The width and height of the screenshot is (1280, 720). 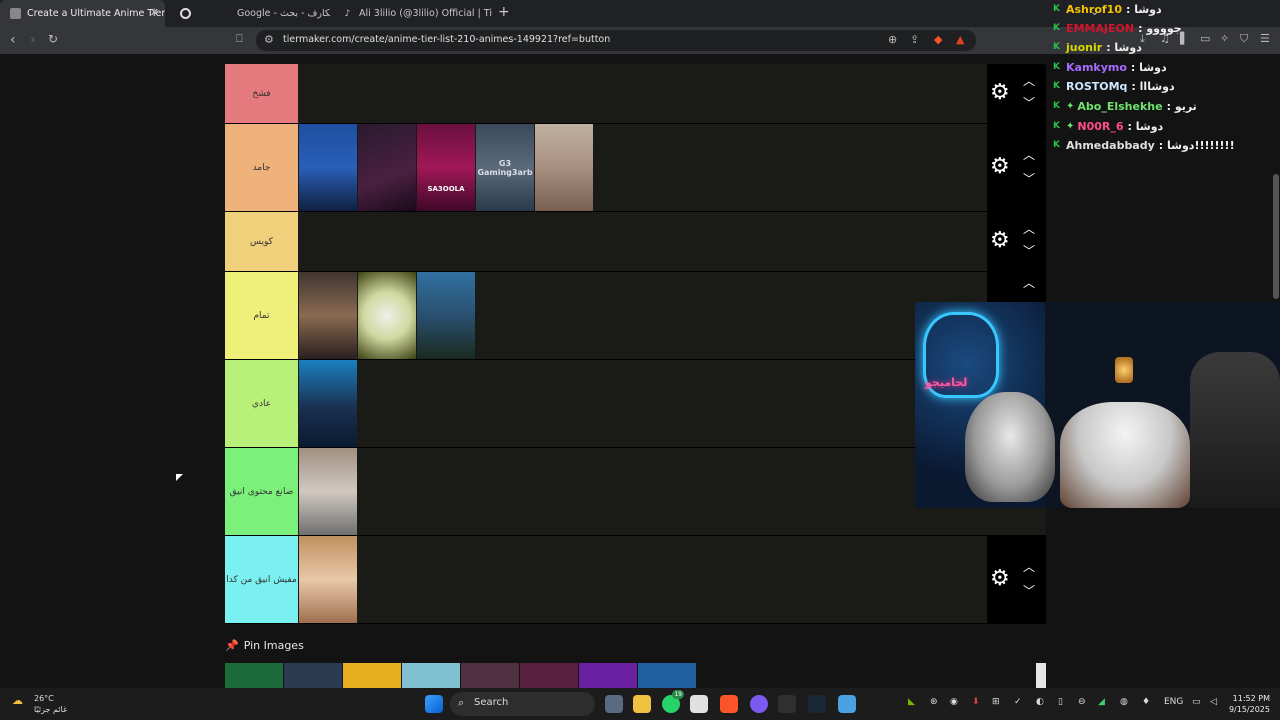 What do you see at coordinates (729, 704) in the screenshot?
I see `brave-browser-icon` at bounding box center [729, 704].